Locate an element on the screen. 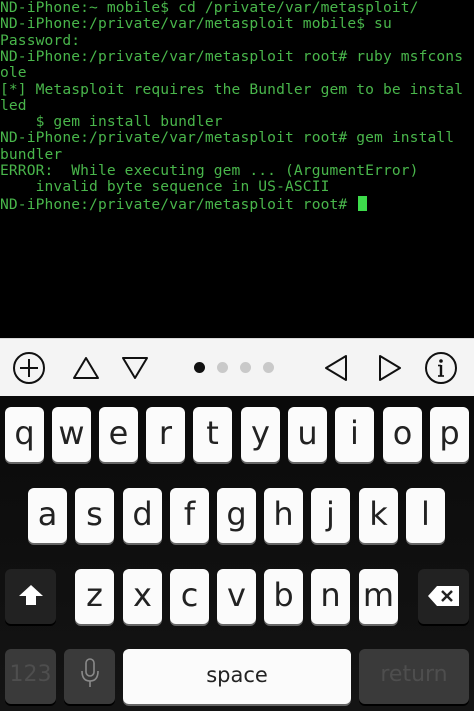 The image size is (474, 711). key-d: d is located at coordinates (142, 515).